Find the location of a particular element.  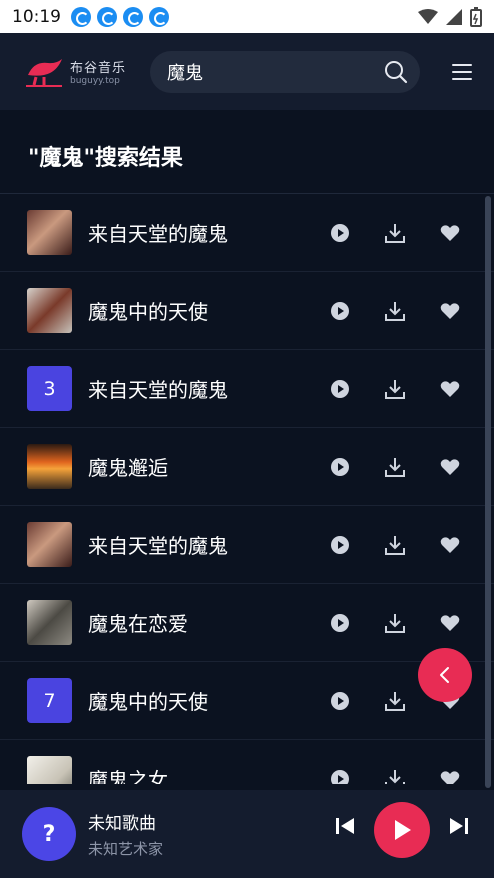

now-playing-artist: 未知艺术家 is located at coordinates (126, 849).